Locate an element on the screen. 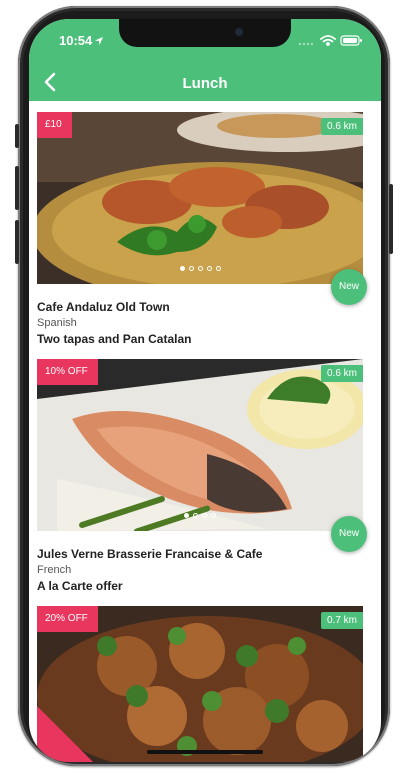 The image size is (401, 773). offer-tag: 10% OFF is located at coordinates (69, 372).